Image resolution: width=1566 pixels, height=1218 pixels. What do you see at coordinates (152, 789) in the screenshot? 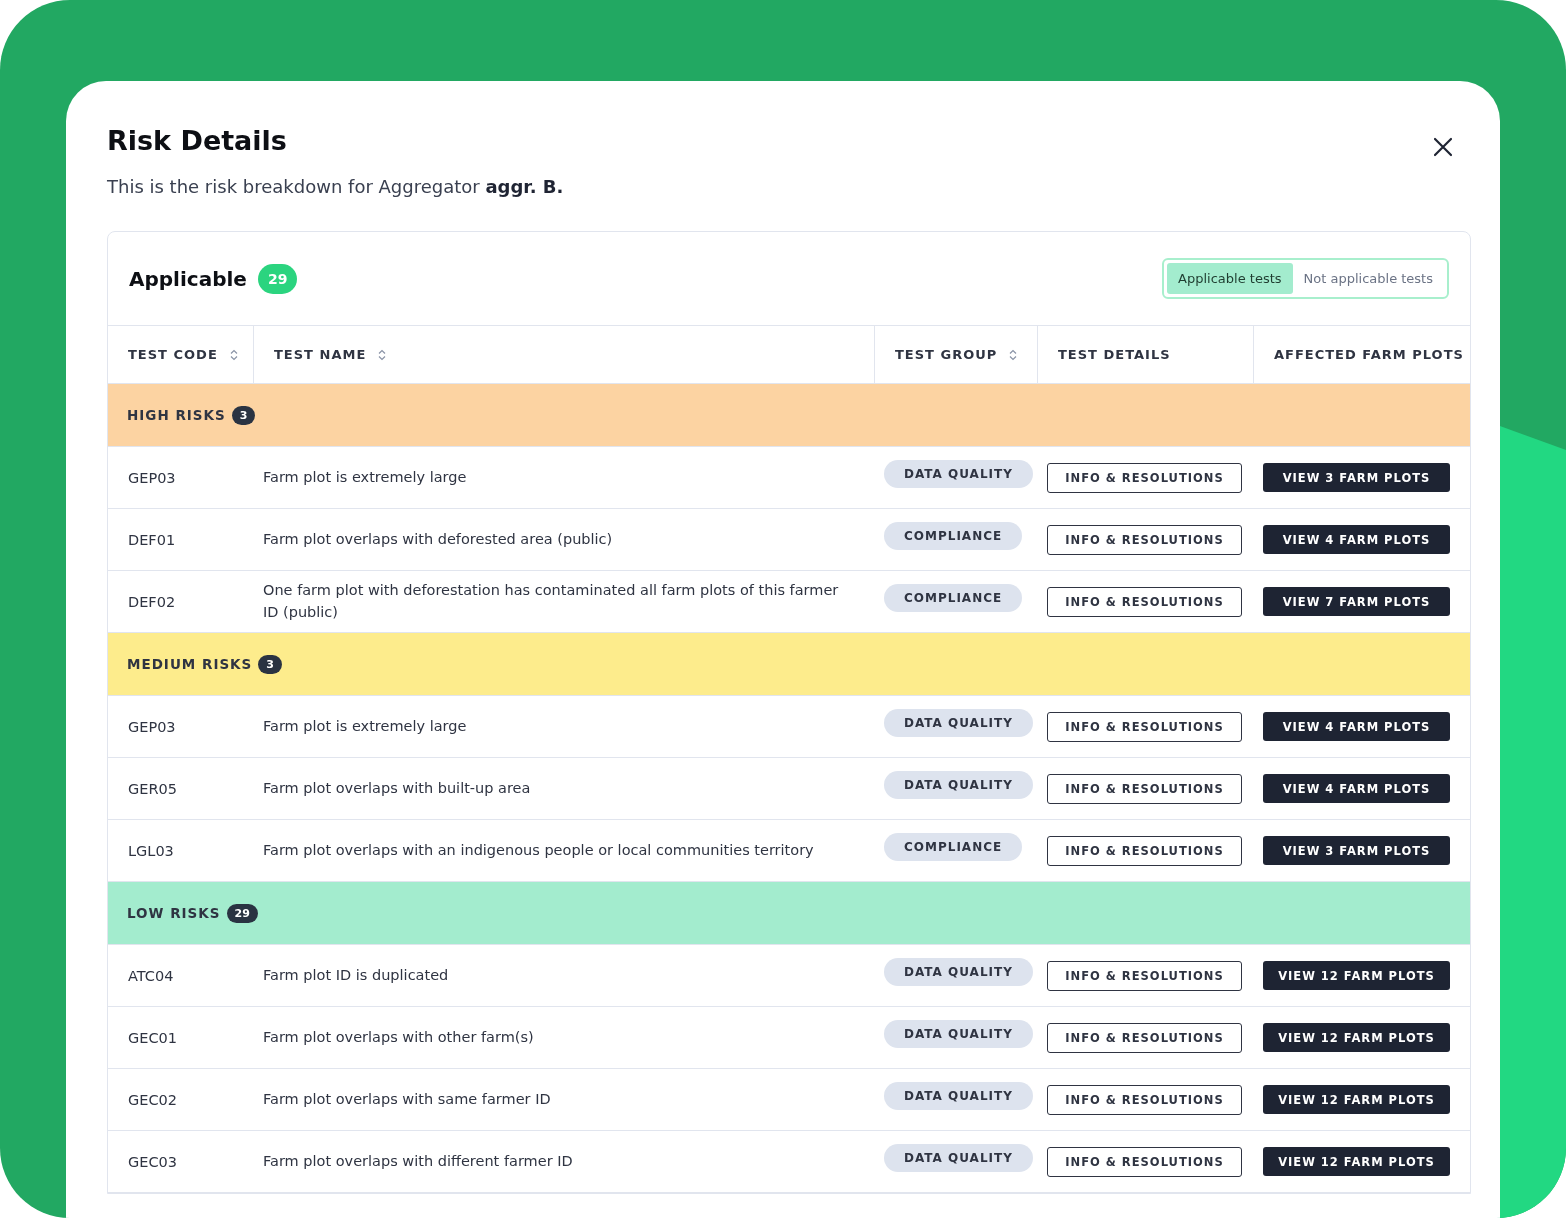
I see `table-cell-text: GER05` at bounding box center [152, 789].